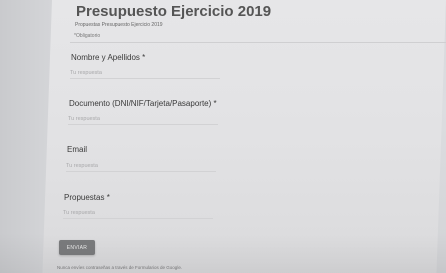 Image resolution: width=446 pixels, height=273 pixels. I want to click on name-input, so click(145, 73).